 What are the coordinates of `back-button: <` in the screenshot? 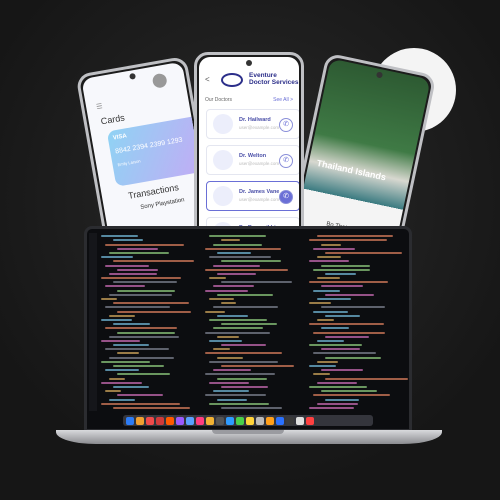 It's located at (207, 79).